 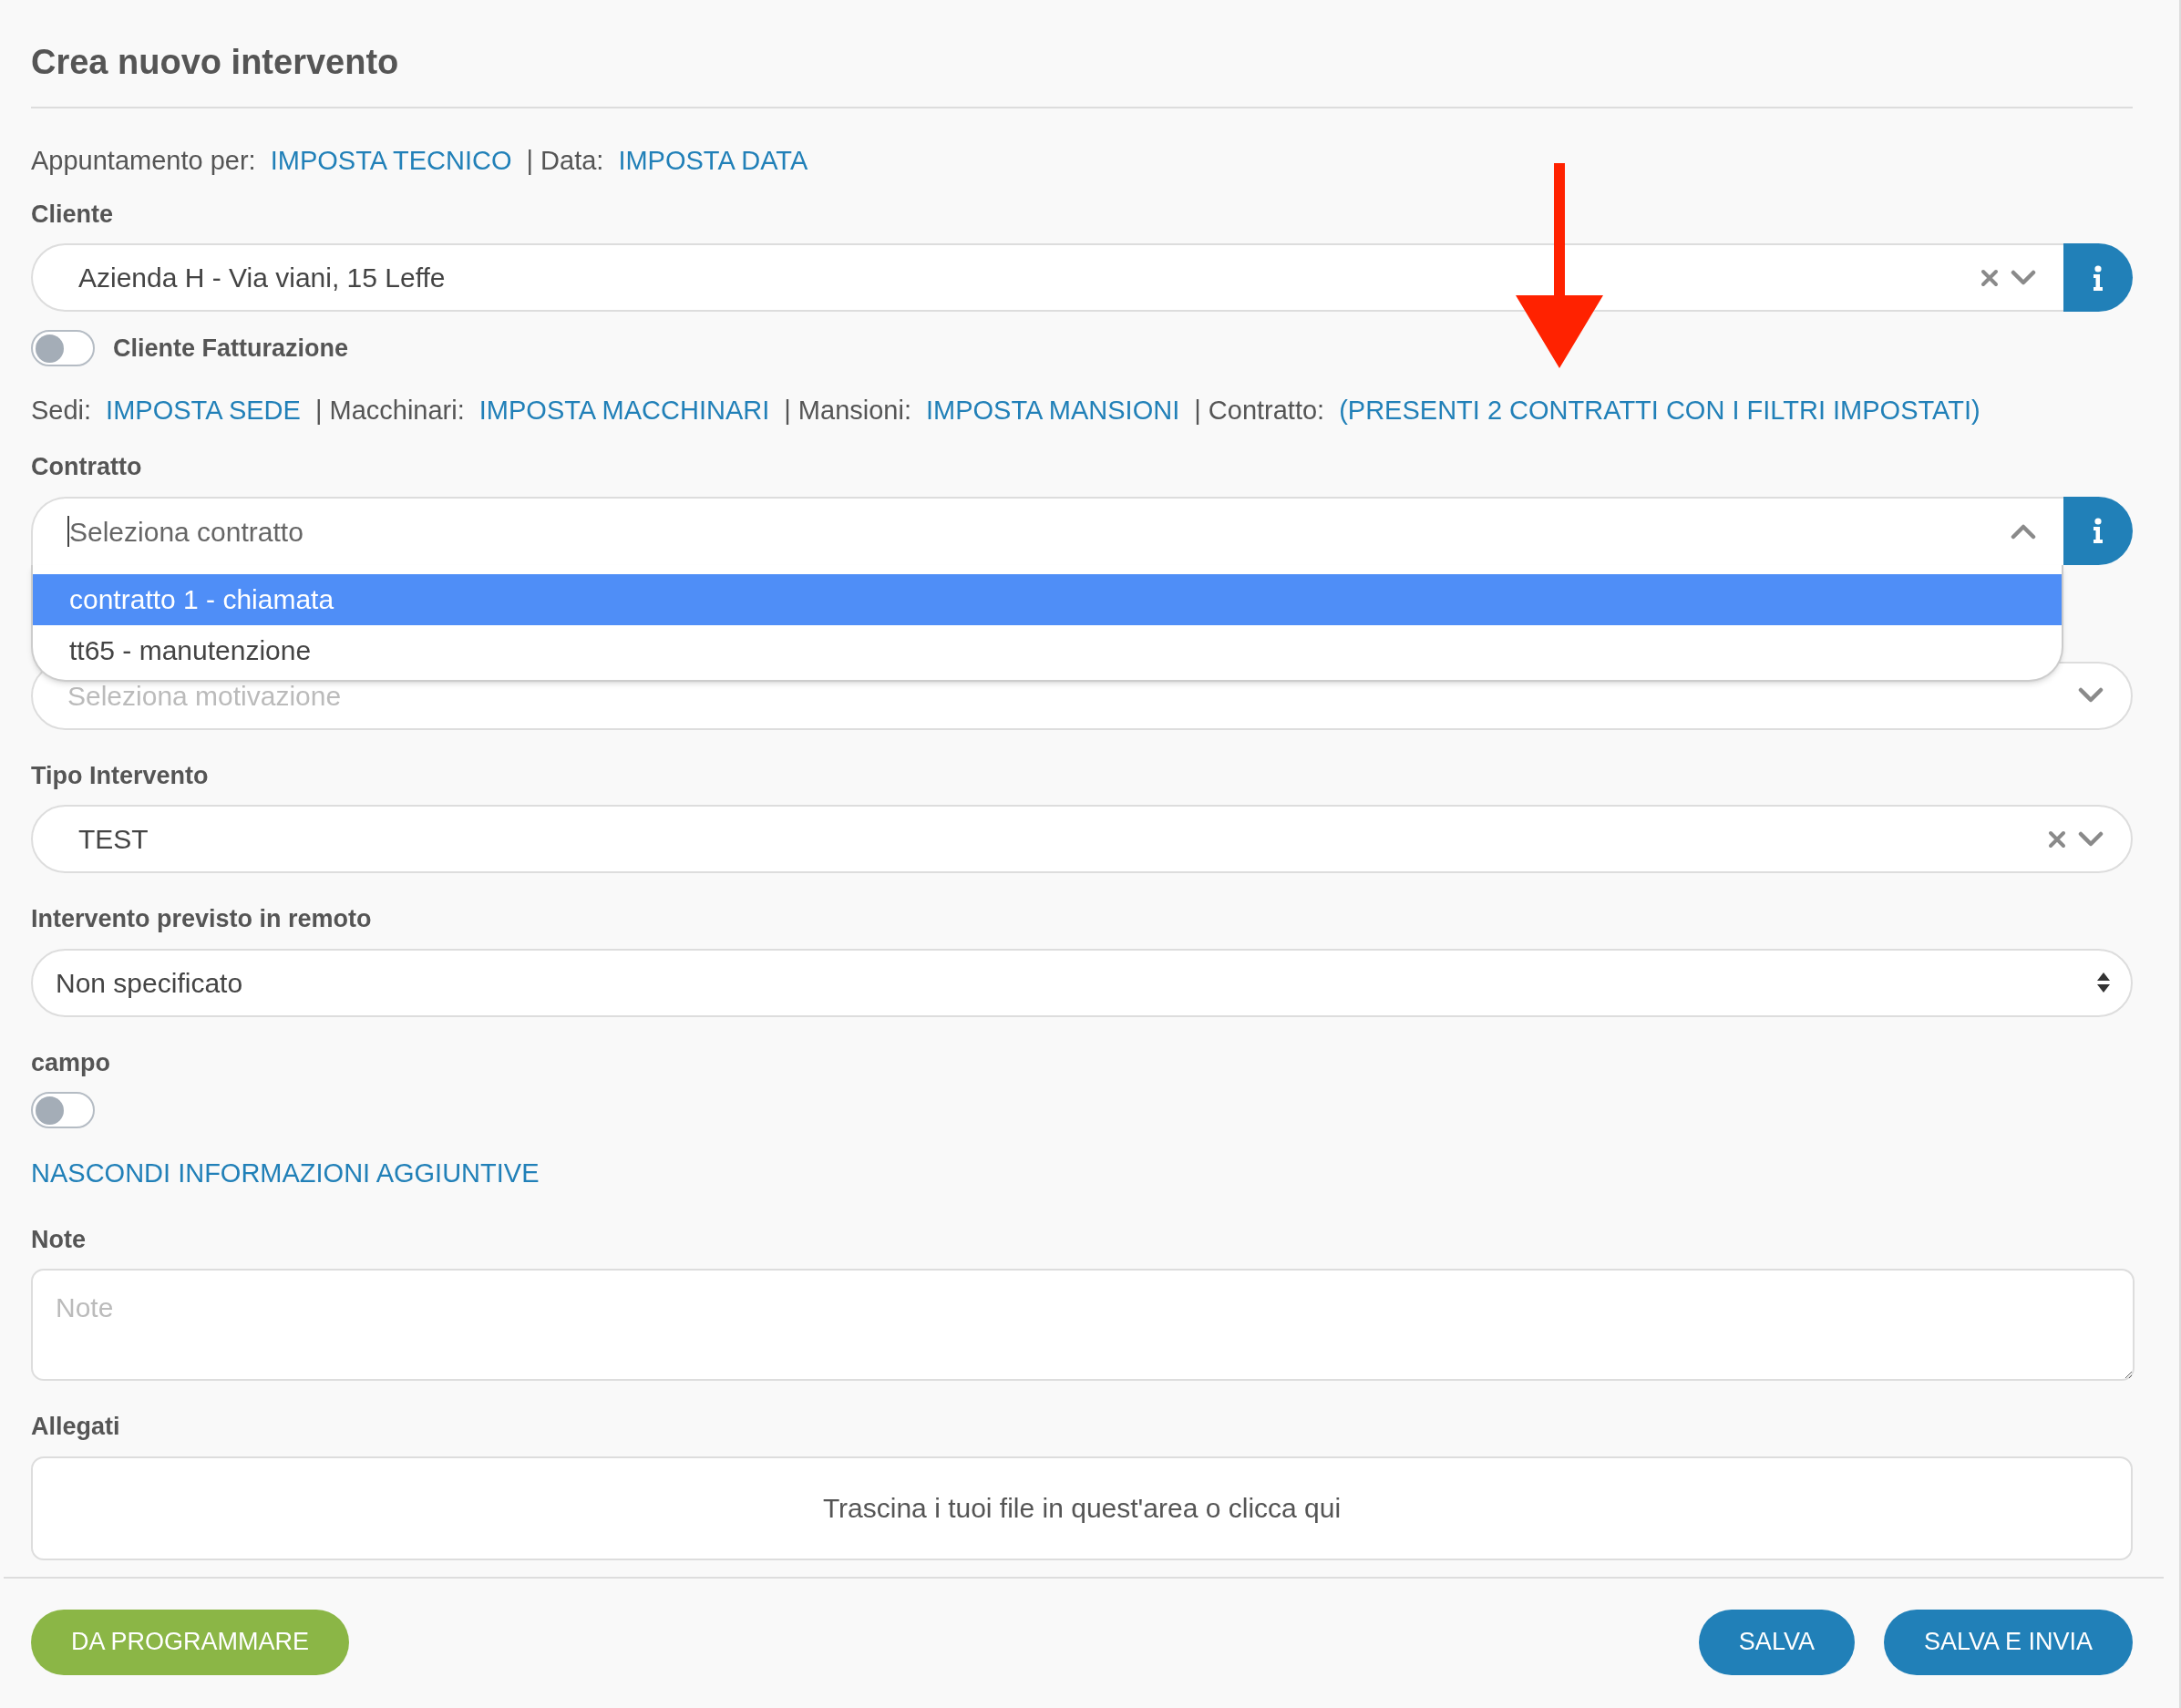 I want to click on arrow-annotation-icon, so click(x=1559, y=265).